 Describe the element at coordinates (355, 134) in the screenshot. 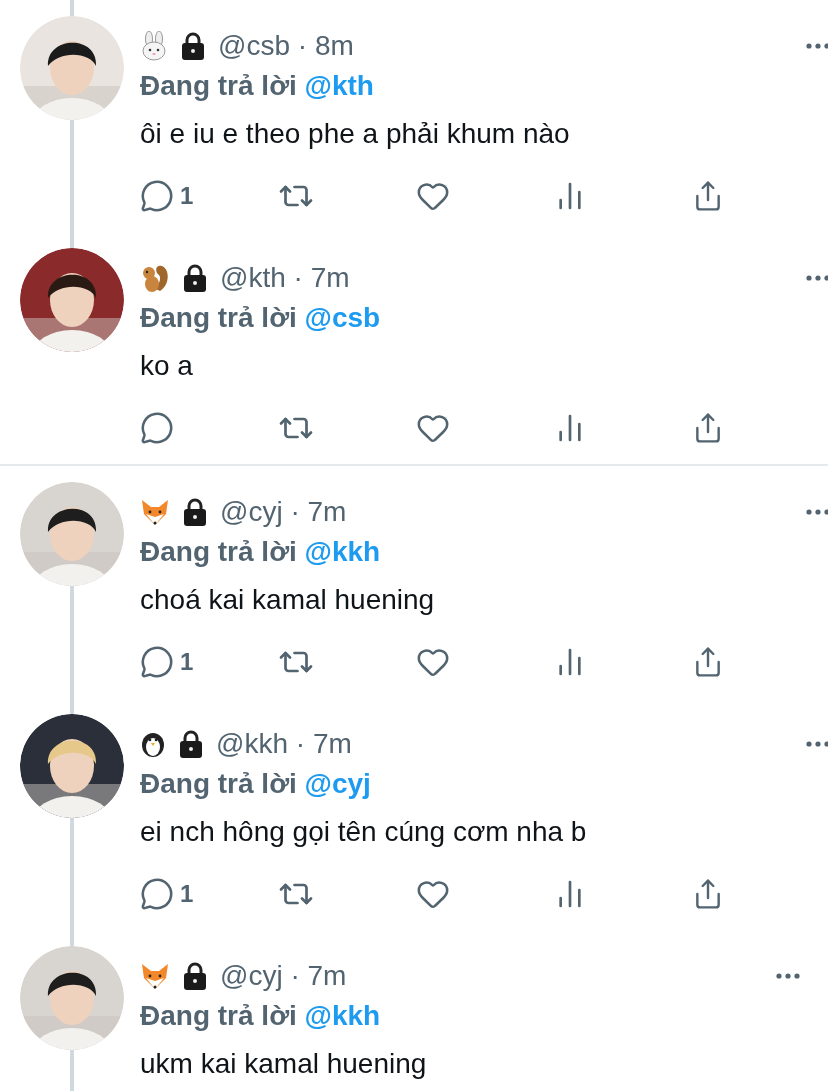

I see `tweet-text: ôi e iu e theo phe a phải khum nào` at that location.